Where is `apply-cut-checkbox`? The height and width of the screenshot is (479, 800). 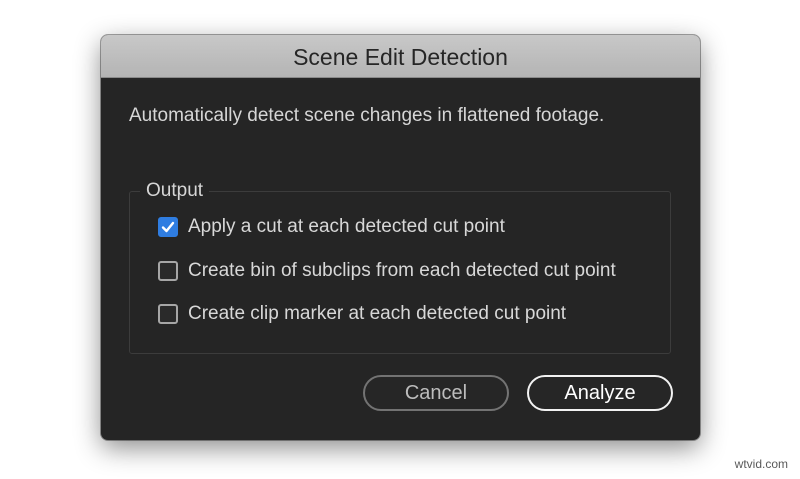
apply-cut-checkbox is located at coordinates (168, 227).